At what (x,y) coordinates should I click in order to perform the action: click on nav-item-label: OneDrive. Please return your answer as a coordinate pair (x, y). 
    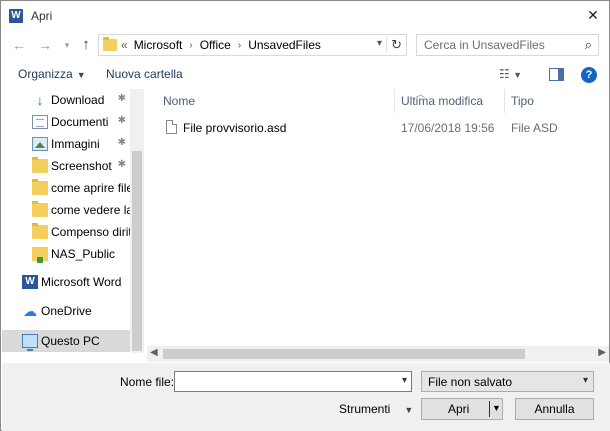
    Looking at the image, I should click on (66, 311).